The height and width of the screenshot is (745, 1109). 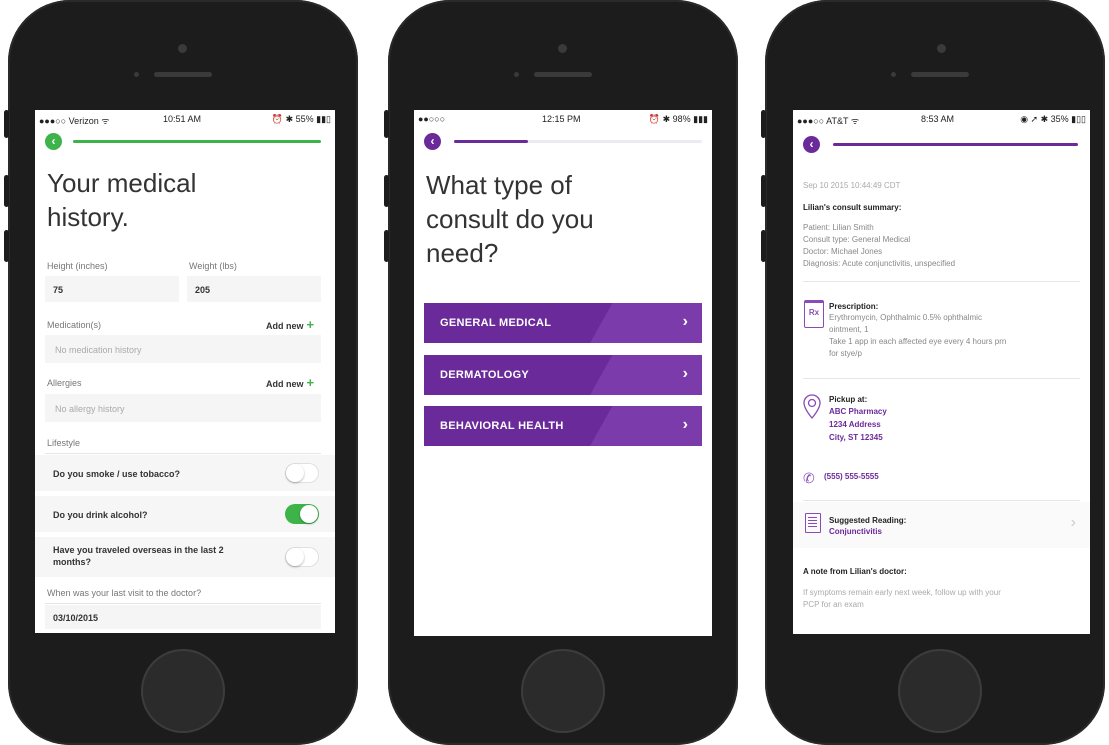 What do you see at coordinates (857, 239) in the screenshot?
I see `consult-type: Consult type: General Medical` at bounding box center [857, 239].